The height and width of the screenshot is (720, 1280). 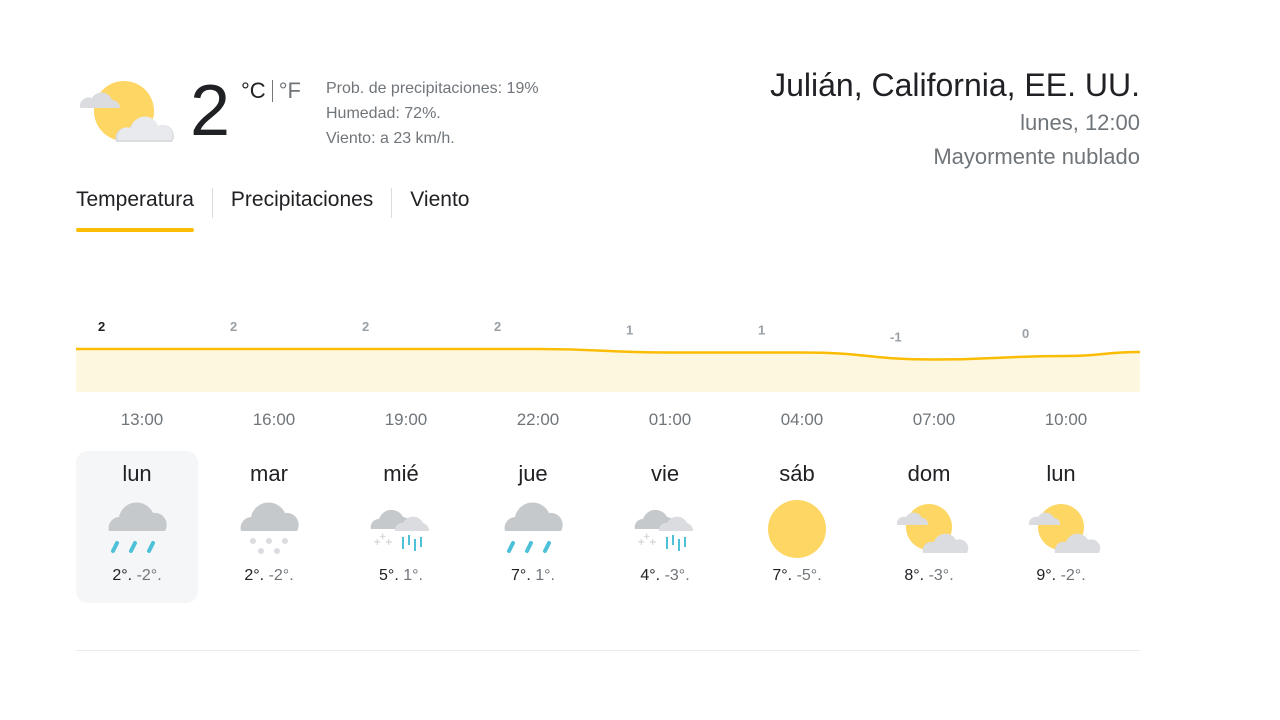 I want to click on day-card-3: jue 7°. 1°., so click(x=533, y=527).